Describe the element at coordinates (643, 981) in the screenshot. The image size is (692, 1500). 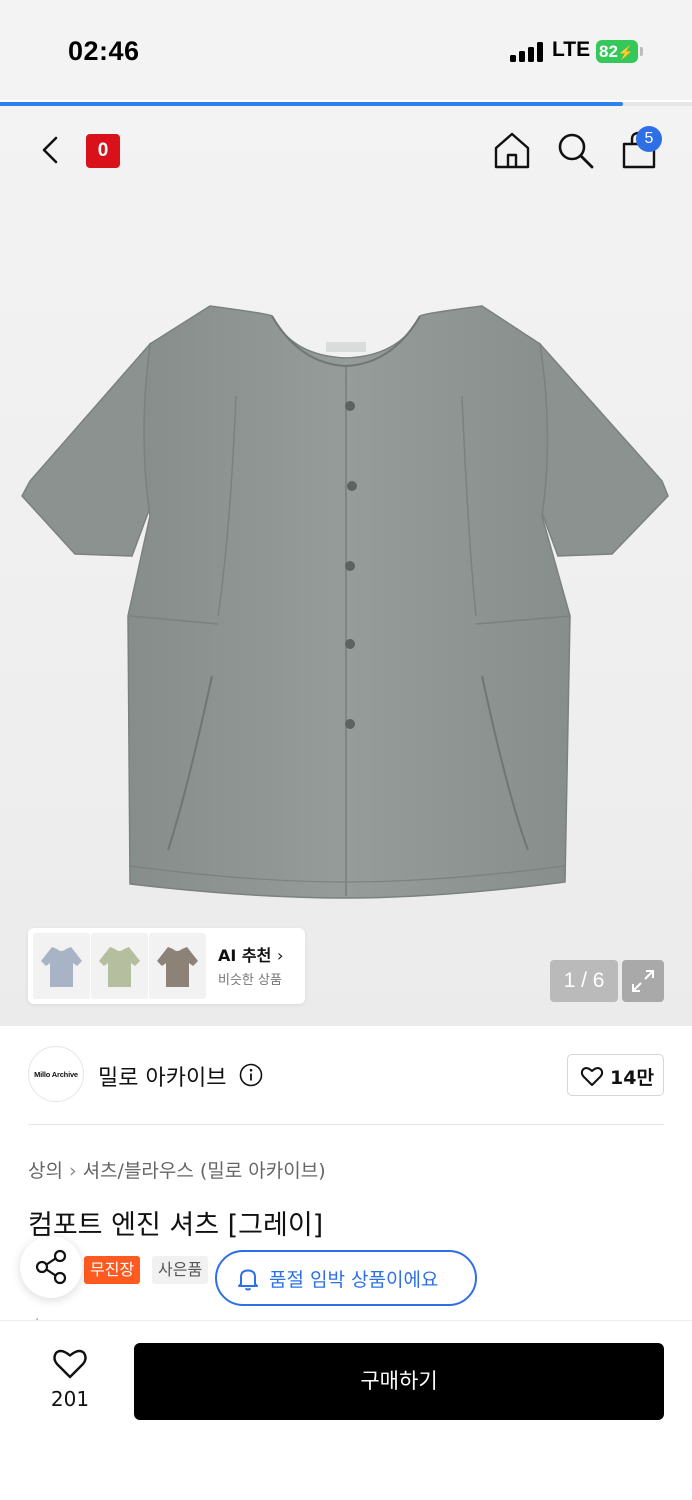
I see `expand-icon` at that location.